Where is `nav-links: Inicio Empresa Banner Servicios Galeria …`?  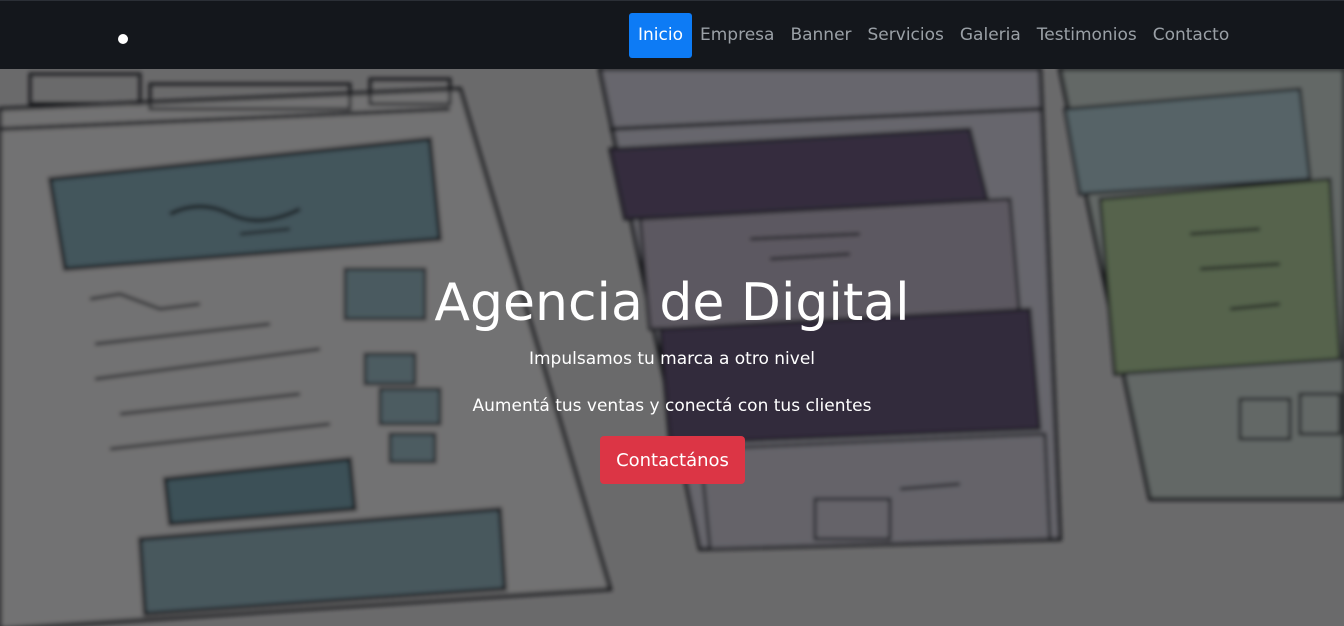
nav-links: Inicio Empresa Banner Servicios Galeria … is located at coordinates (933, 35).